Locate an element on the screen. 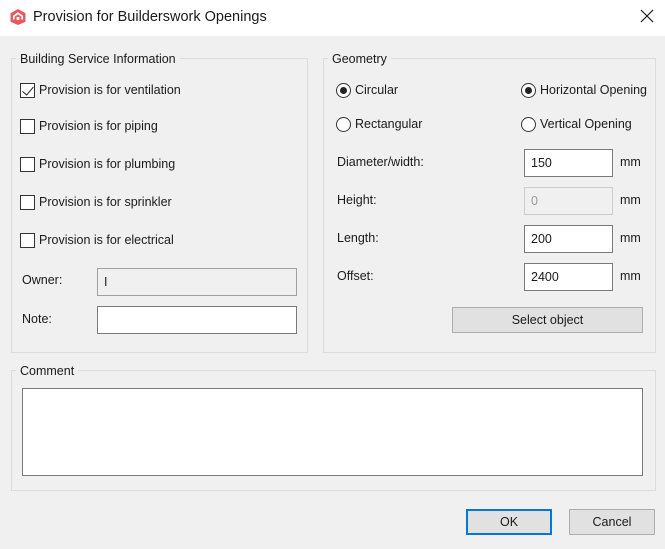 Image resolution: width=665 pixels, height=549 pixels. checkbox-piping: Provision is for piping is located at coordinates (89, 126).